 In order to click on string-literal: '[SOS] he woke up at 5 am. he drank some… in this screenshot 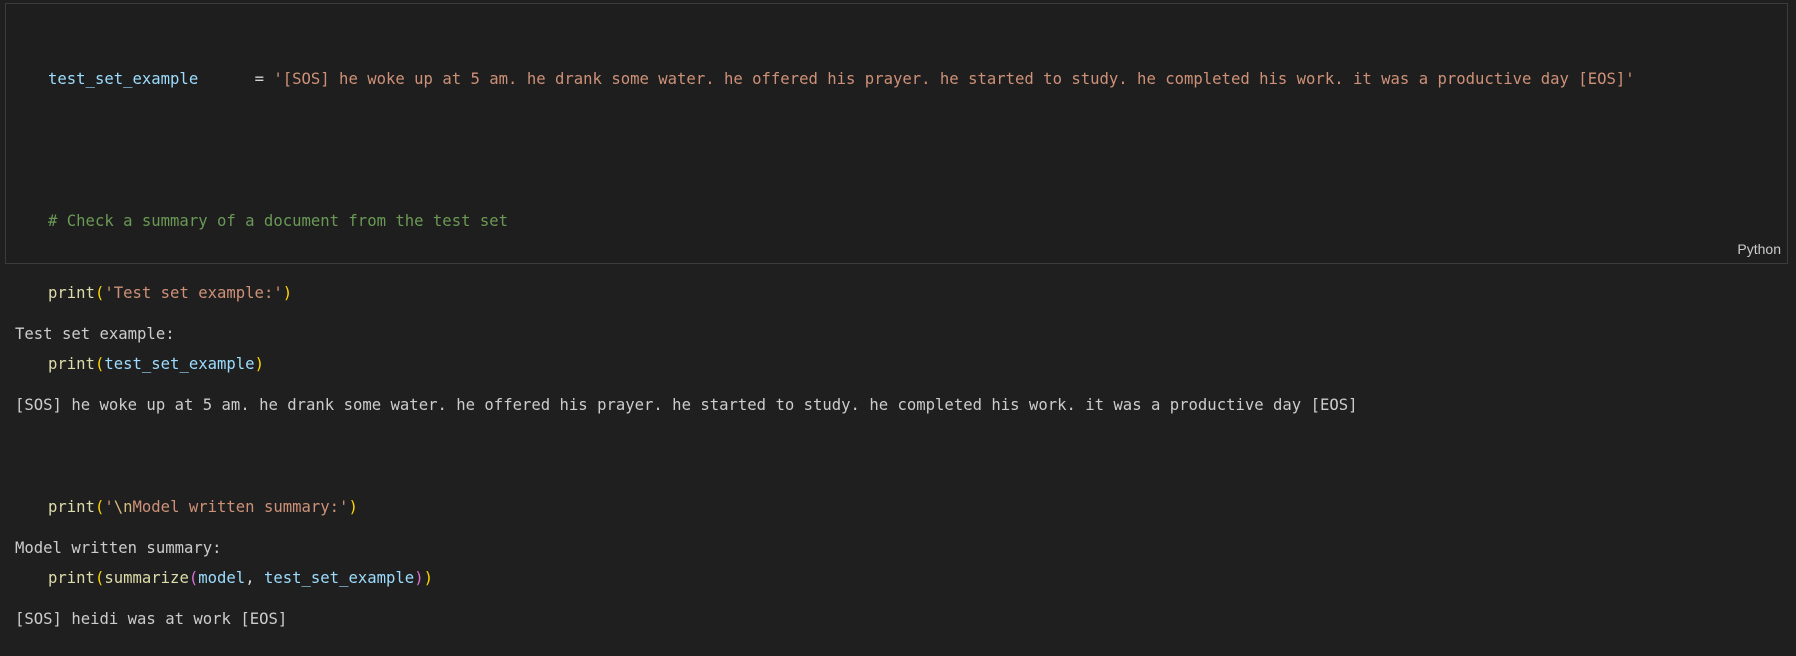, I will do `click(954, 78)`.